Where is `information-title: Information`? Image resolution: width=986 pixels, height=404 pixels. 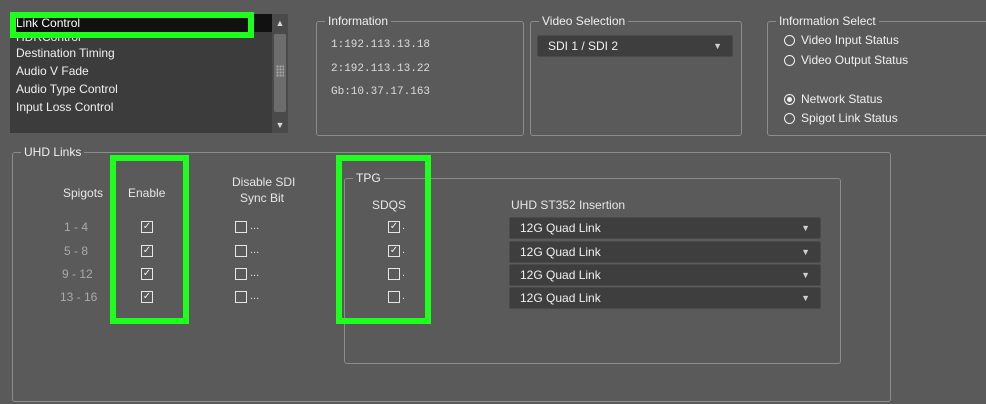 information-title: Information is located at coordinates (358, 21).